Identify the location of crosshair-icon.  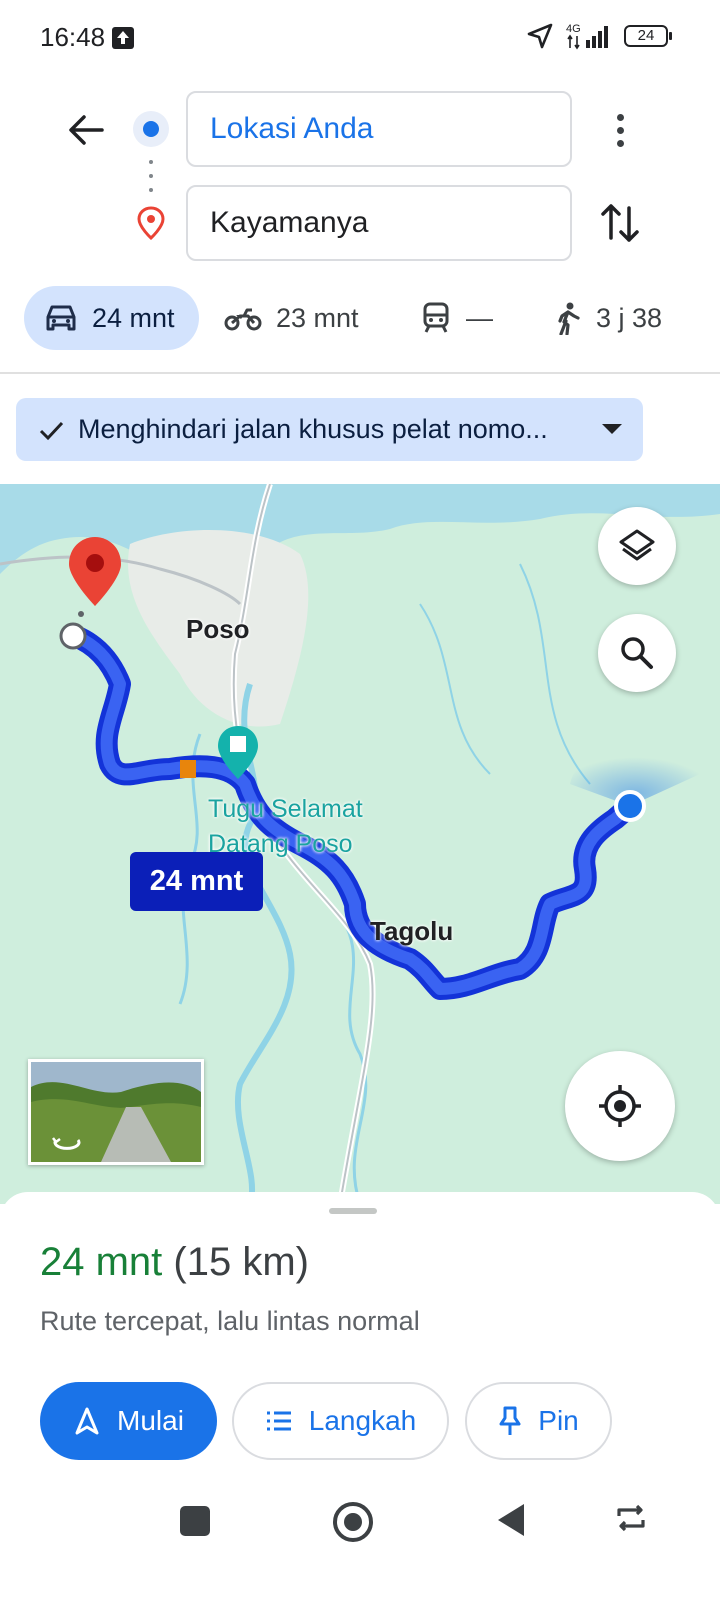
(620, 1106).